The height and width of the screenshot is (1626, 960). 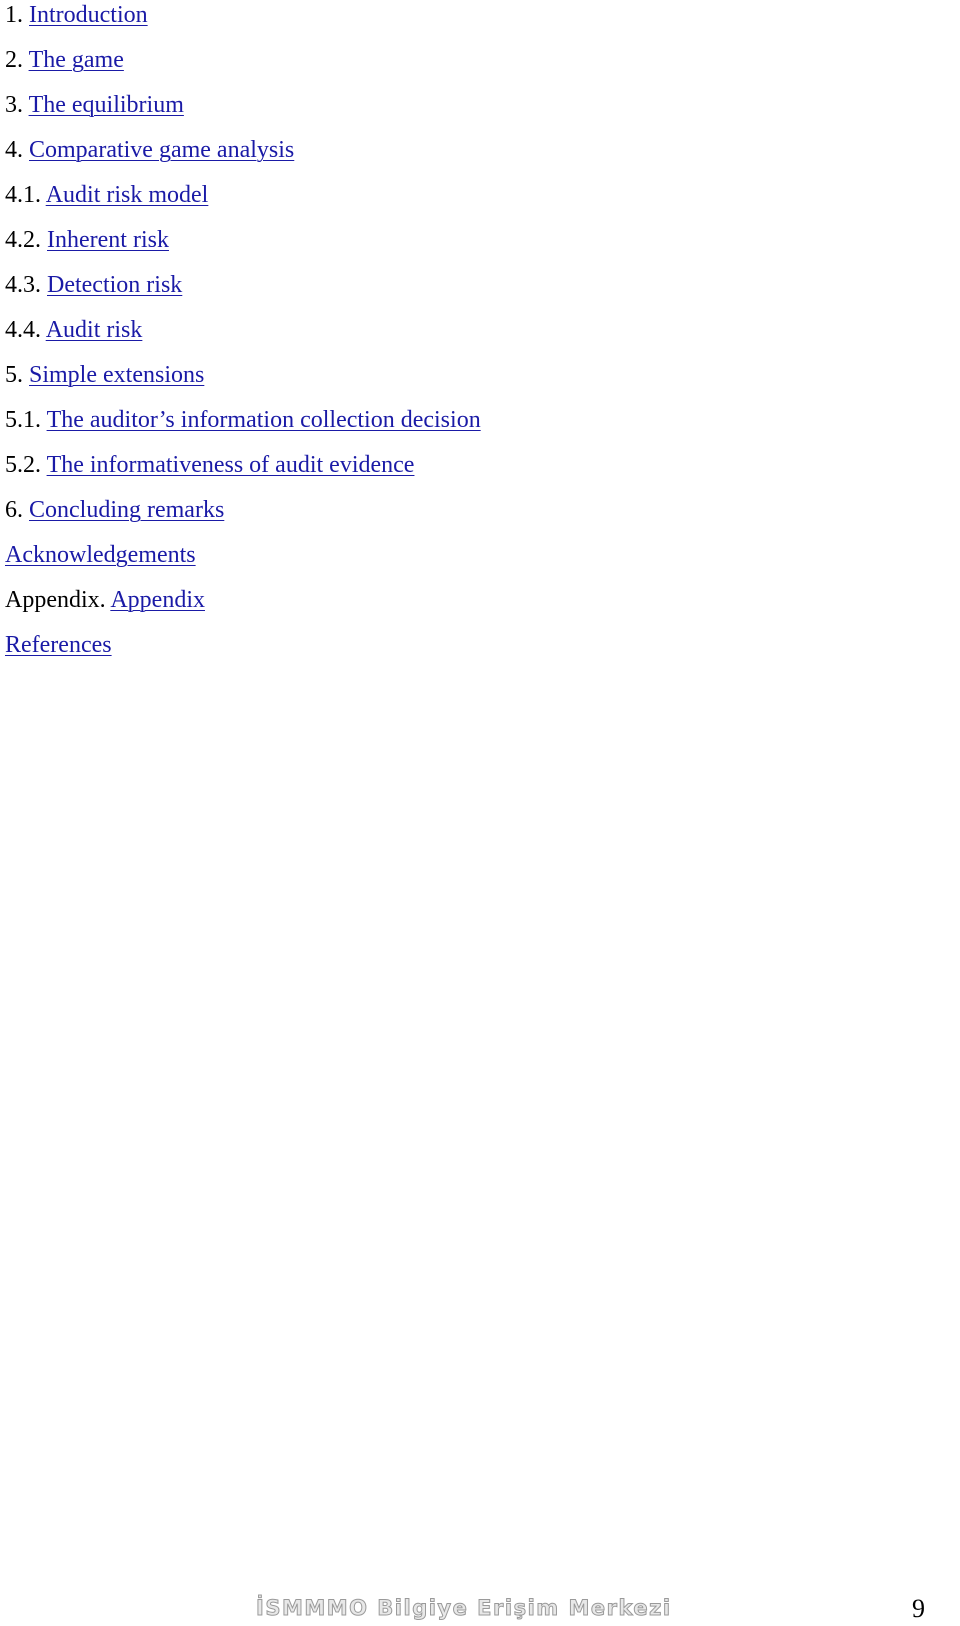 I want to click on toc-number: 5.1., so click(x=26, y=420).